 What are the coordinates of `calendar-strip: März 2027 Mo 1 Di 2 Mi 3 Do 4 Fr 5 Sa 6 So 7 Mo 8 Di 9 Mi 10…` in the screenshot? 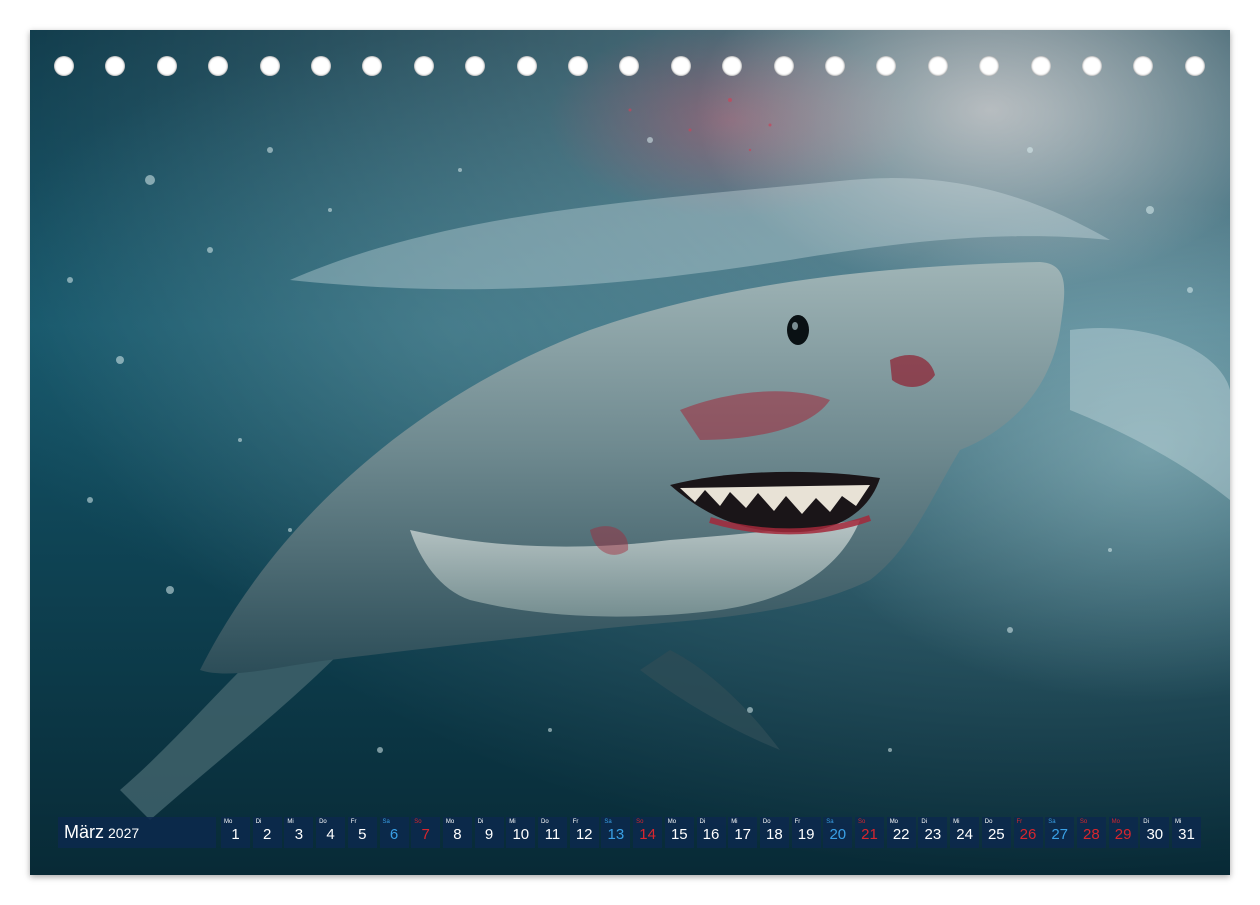 It's located at (631, 832).